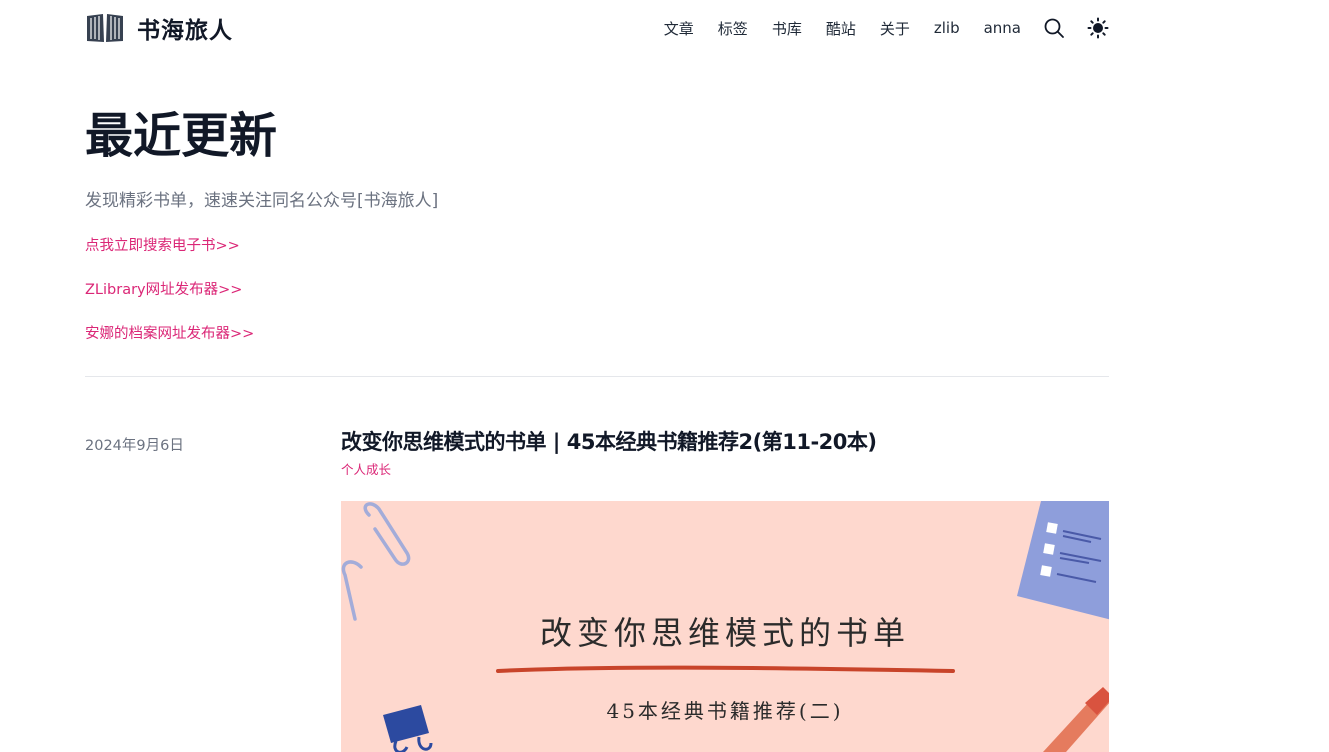  What do you see at coordinates (1002, 28) in the screenshot?
I see `nav-item-anna: anna` at bounding box center [1002, 28].